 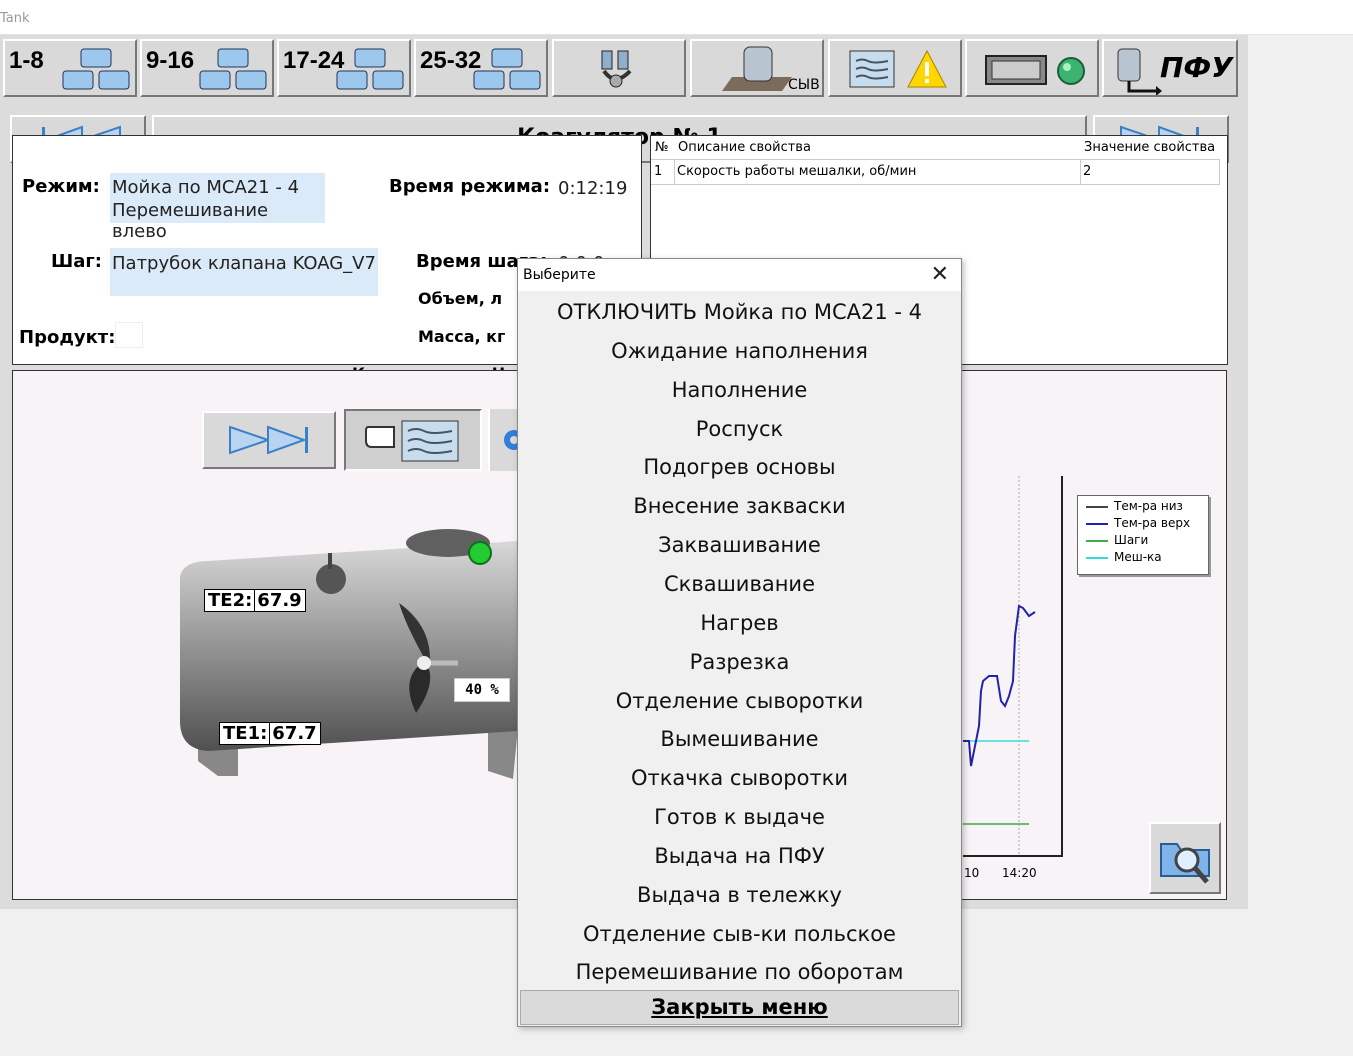 I want to click on status-button, so click(x=1032, y=68).